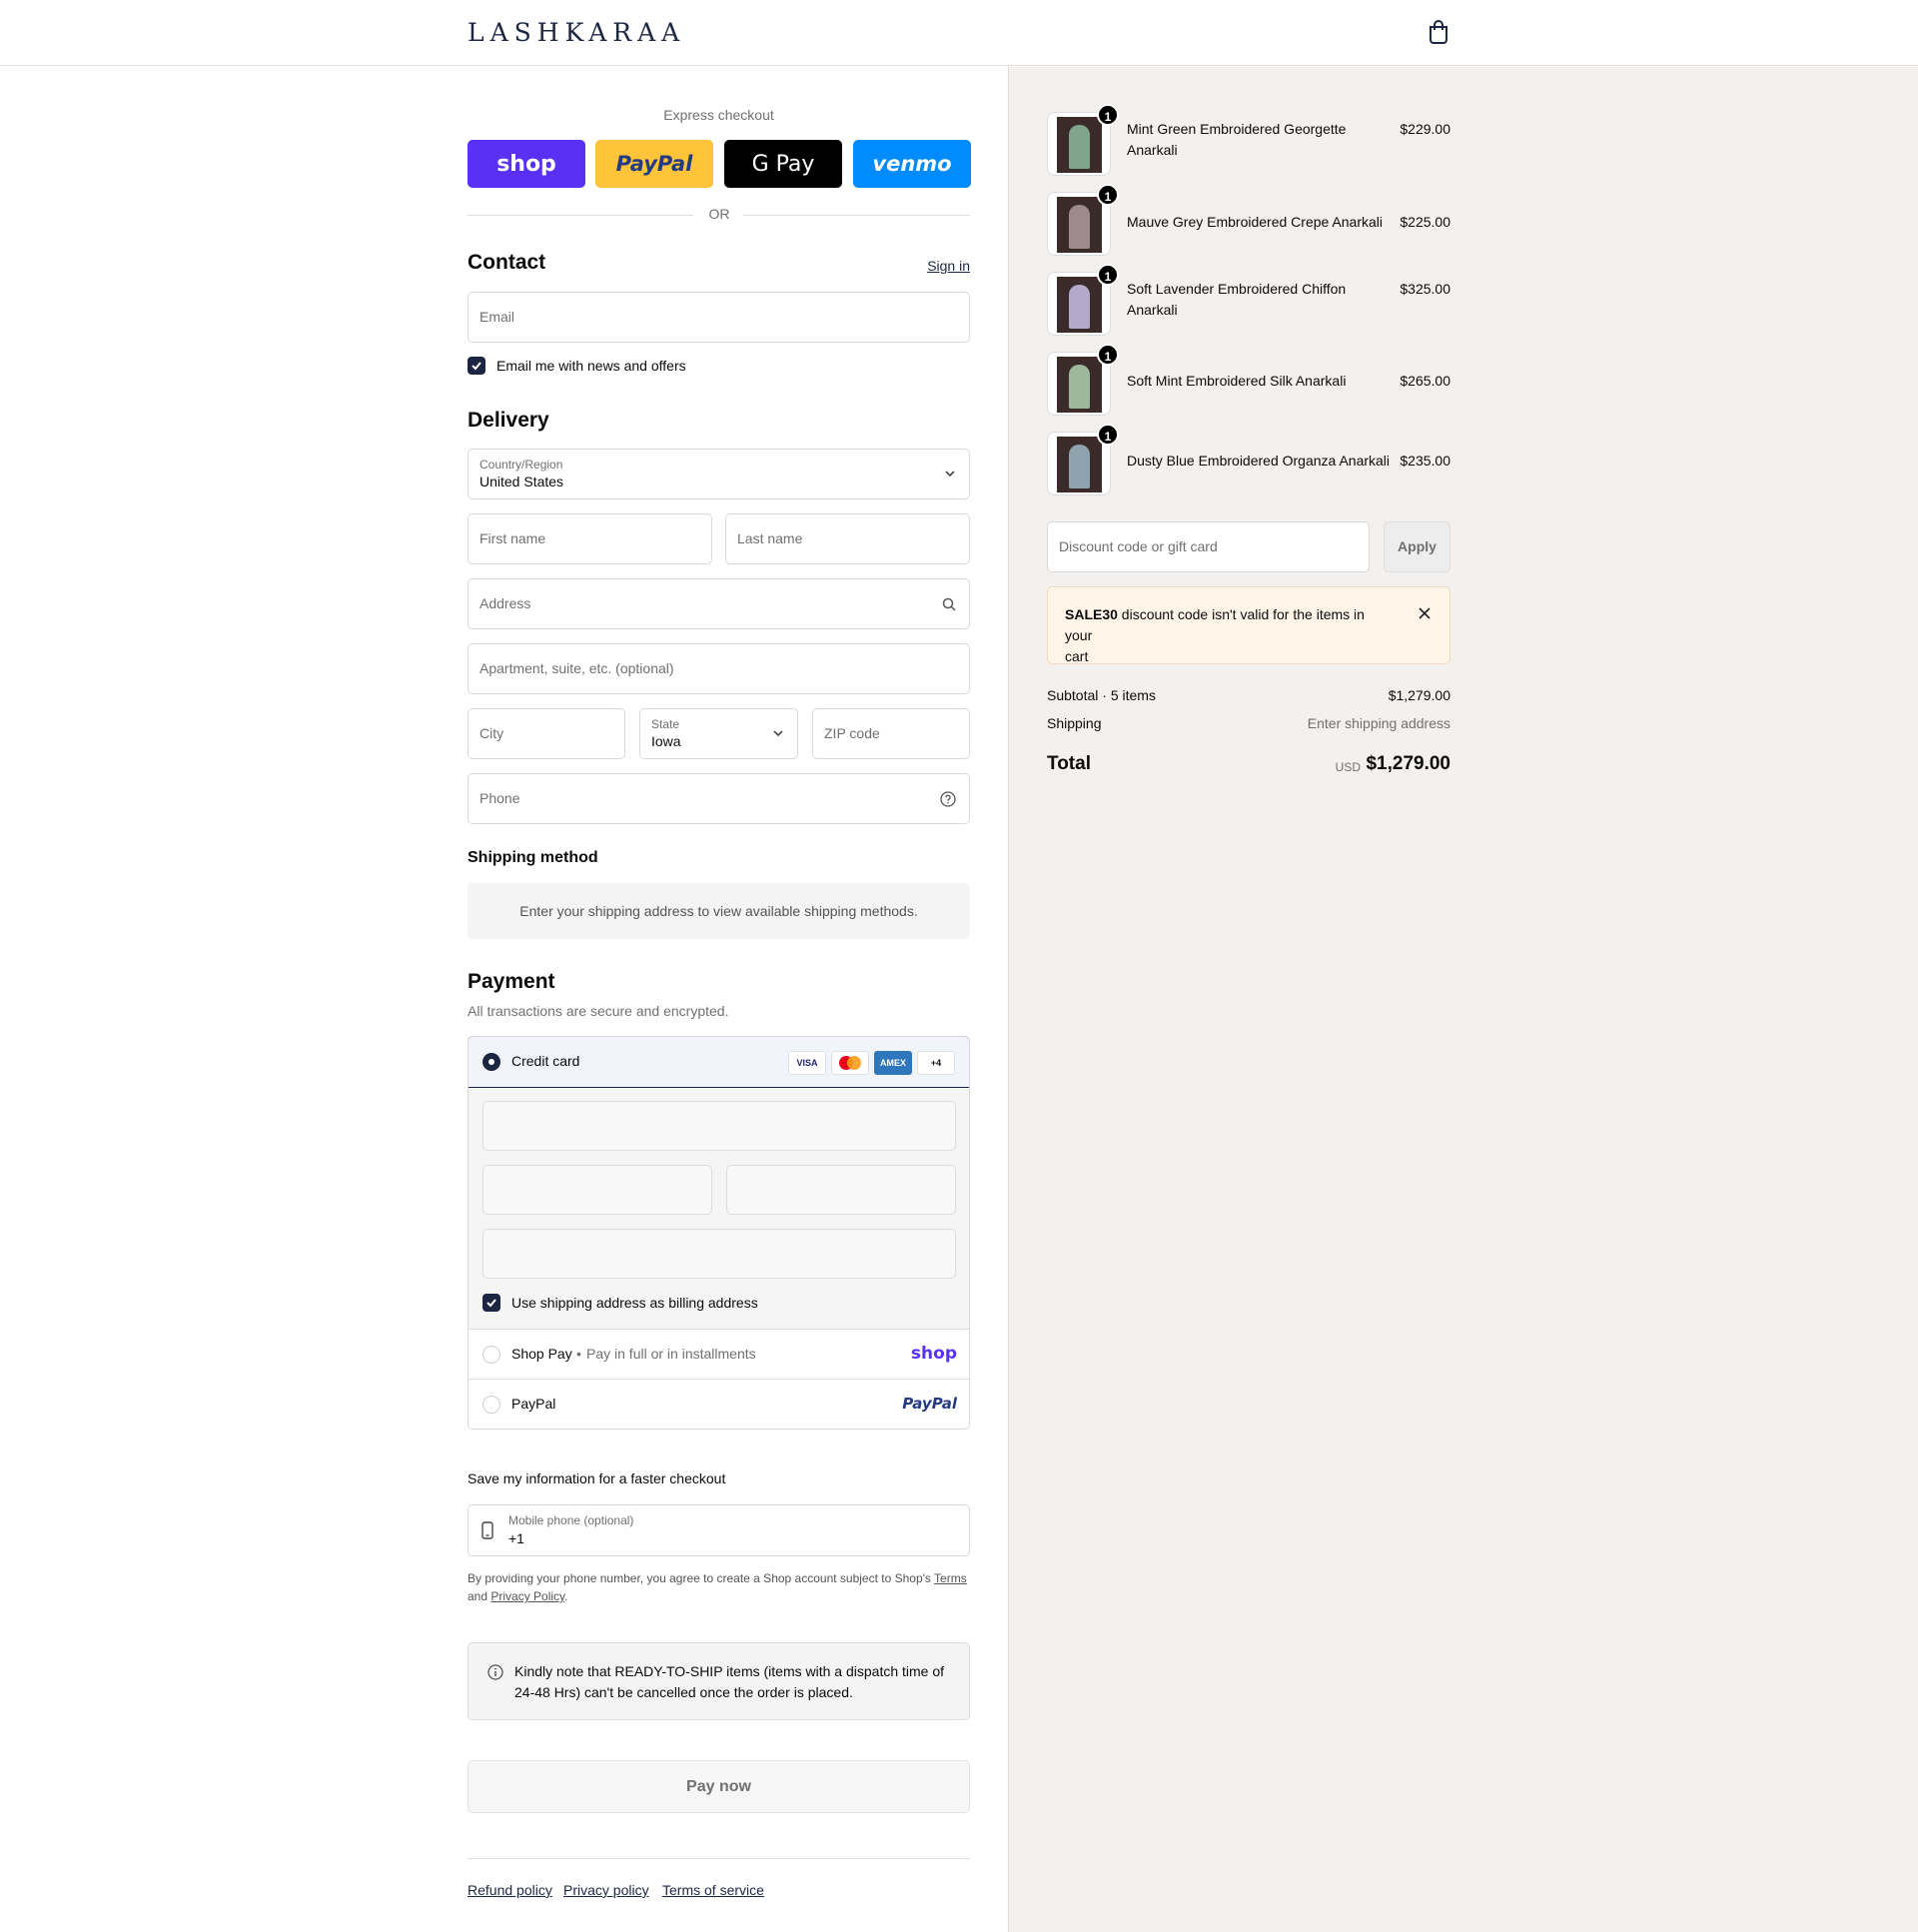 This screenshot has width=1918, height=1932. What do you see at coordinates (1425, 613) in the screenshot?
I see `close-icon` at bounding box center [1425, 613].